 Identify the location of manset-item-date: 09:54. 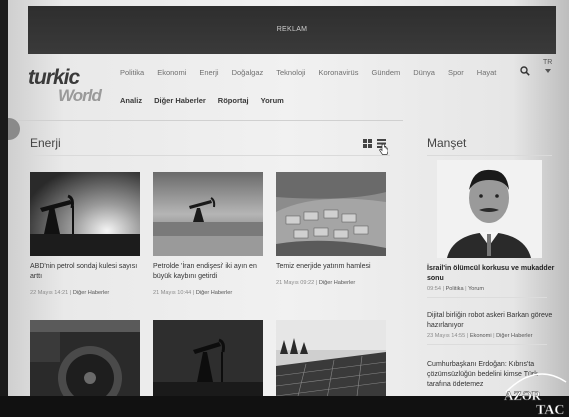
(434, 289).